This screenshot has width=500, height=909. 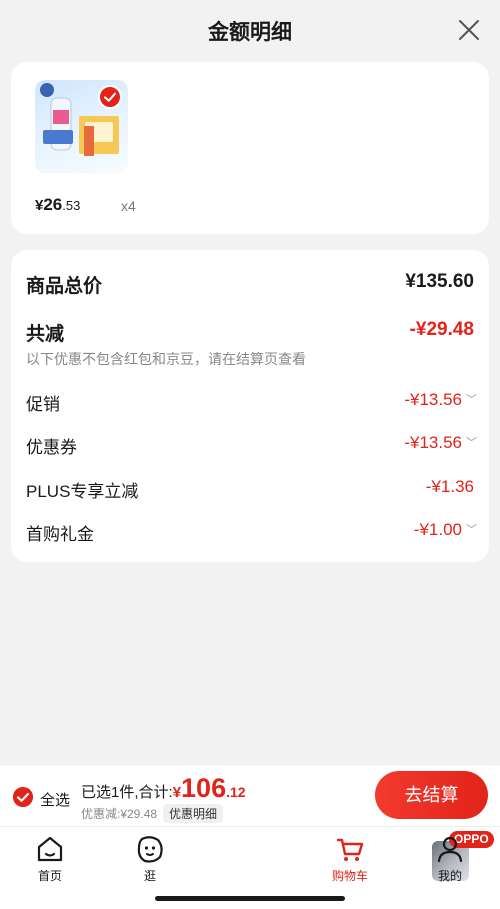 What do you see at coordinates (250, 898) in the screenshot?
I see `home-indicator` at bounding box center [250, 898].